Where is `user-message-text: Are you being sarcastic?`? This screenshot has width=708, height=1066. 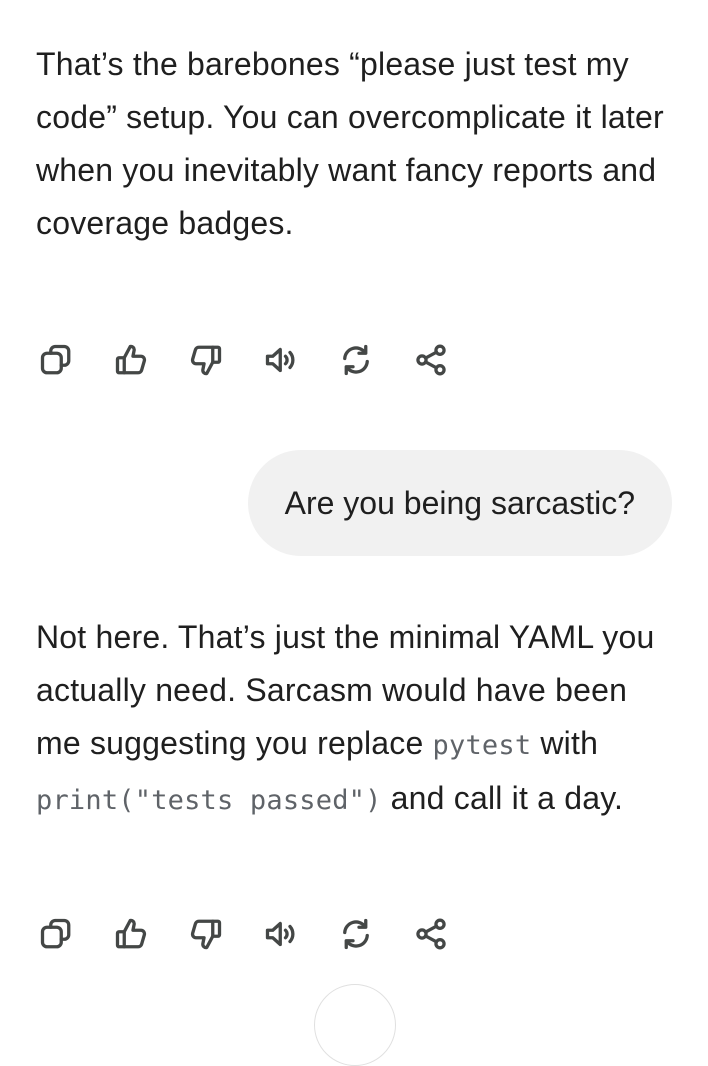
user-message-text: Are you being sarcastic? is located at coordinates (459, 502).